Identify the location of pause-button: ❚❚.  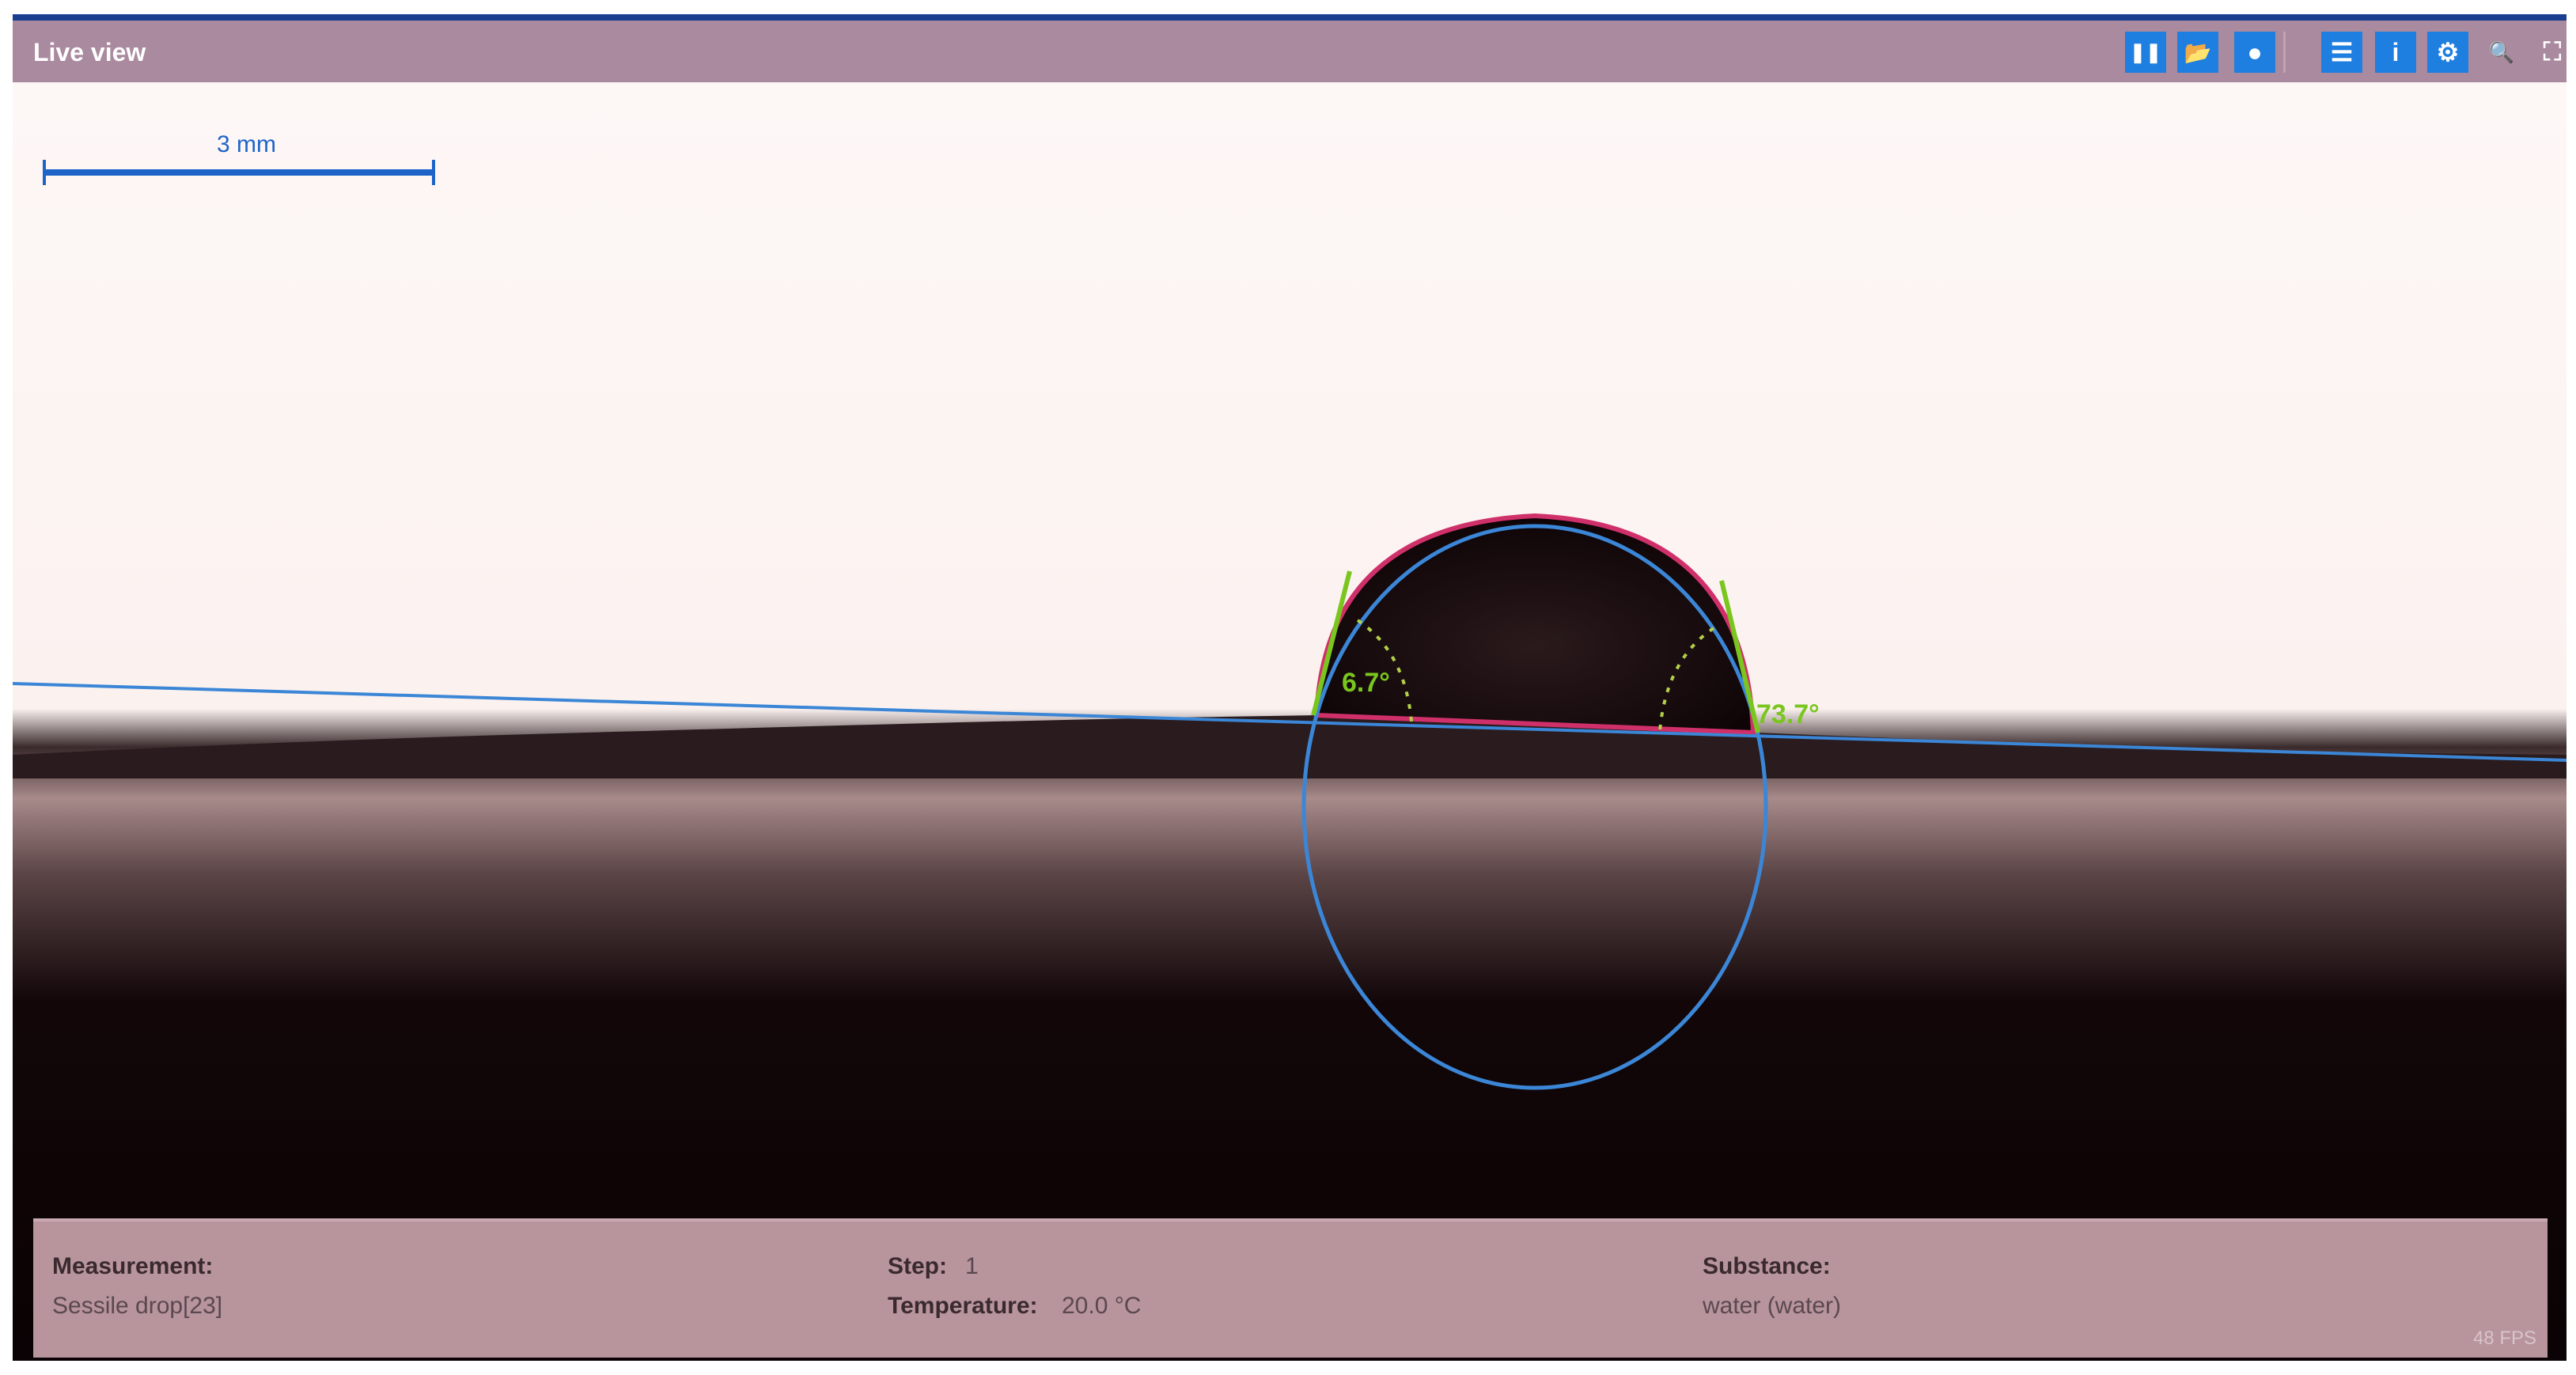
(2145, 52).